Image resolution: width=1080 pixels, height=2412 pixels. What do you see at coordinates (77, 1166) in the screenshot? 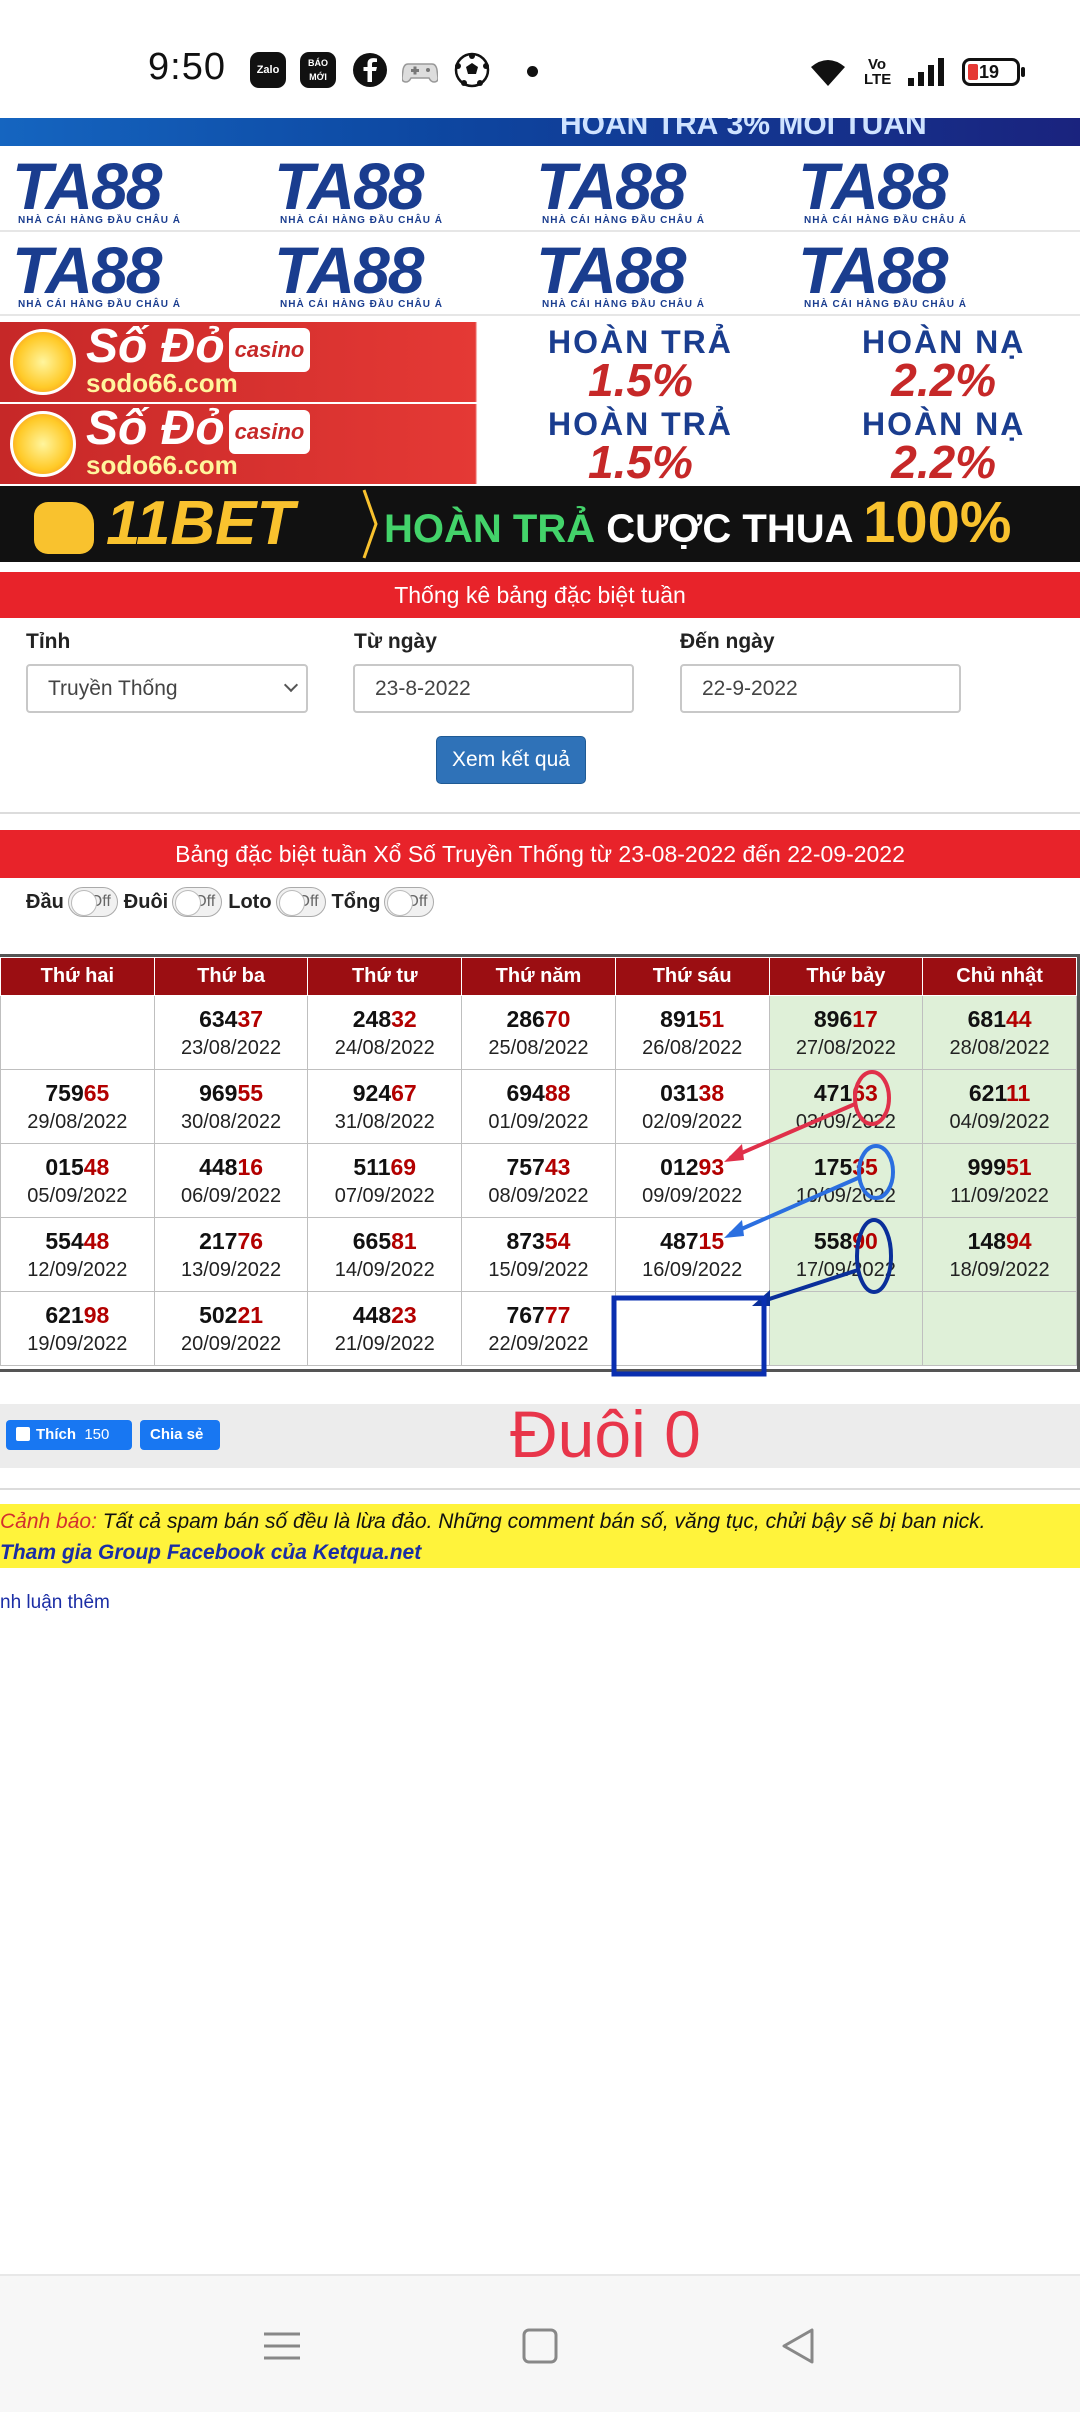
I see `special-prize-number: 01548` at bounding box center [77, 1166].